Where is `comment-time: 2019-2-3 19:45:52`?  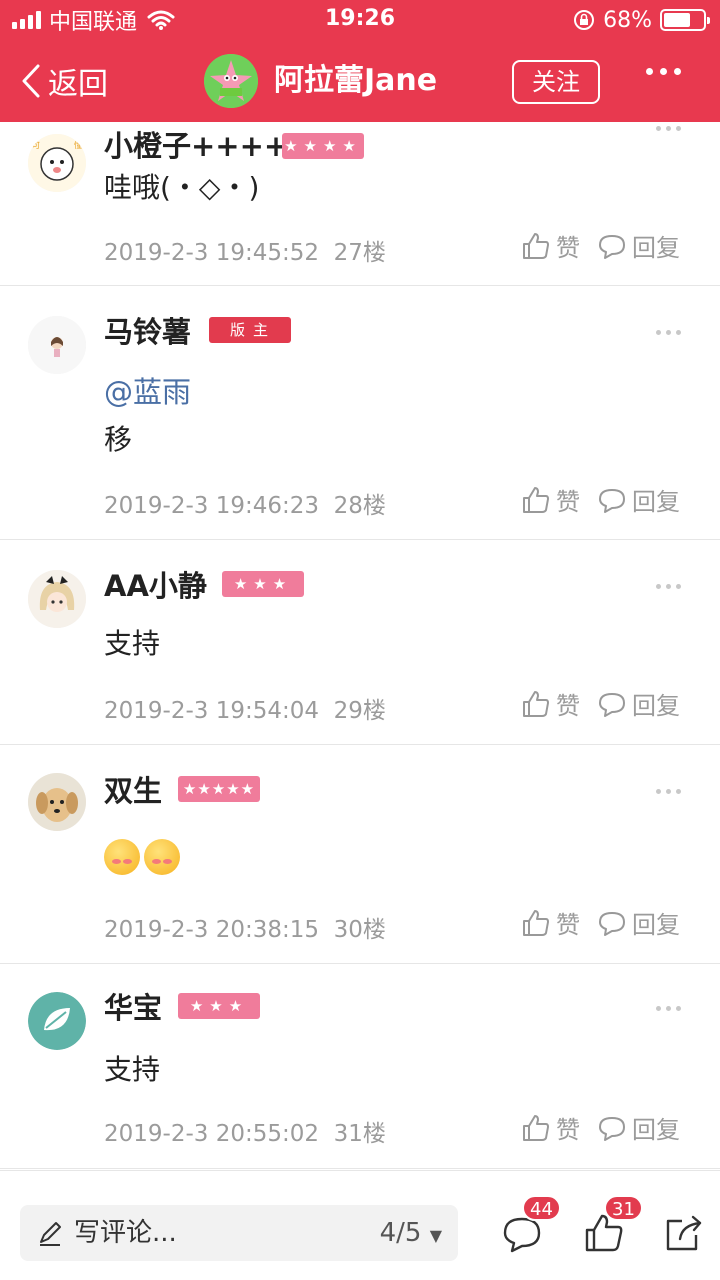 comment-time: 2019-2-3 19:45:52 is located at coordinates (212, 253).